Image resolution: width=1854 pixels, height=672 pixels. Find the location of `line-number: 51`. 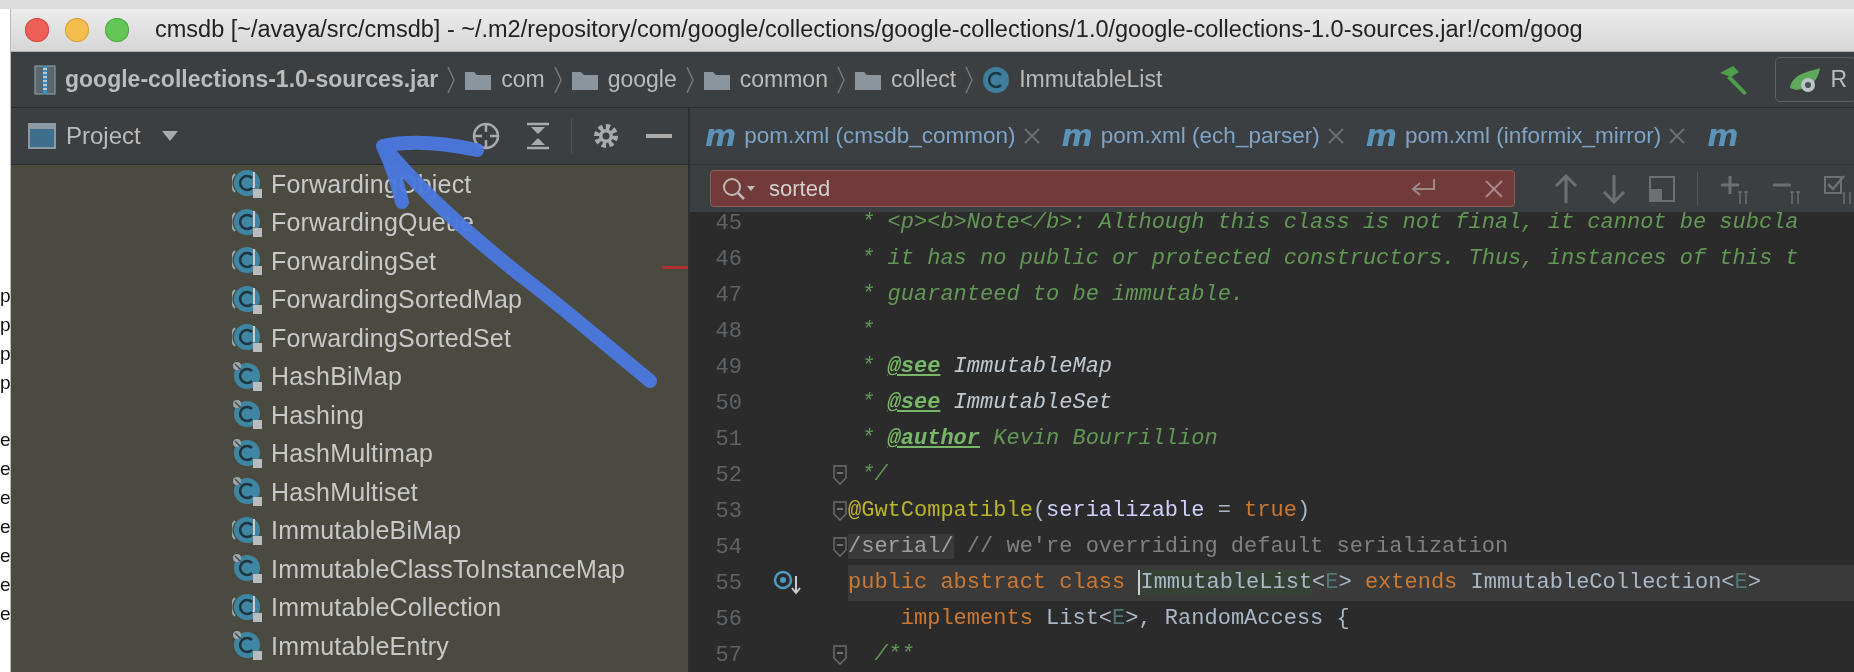

line-number: 51 is located at coordinates (728, 439).